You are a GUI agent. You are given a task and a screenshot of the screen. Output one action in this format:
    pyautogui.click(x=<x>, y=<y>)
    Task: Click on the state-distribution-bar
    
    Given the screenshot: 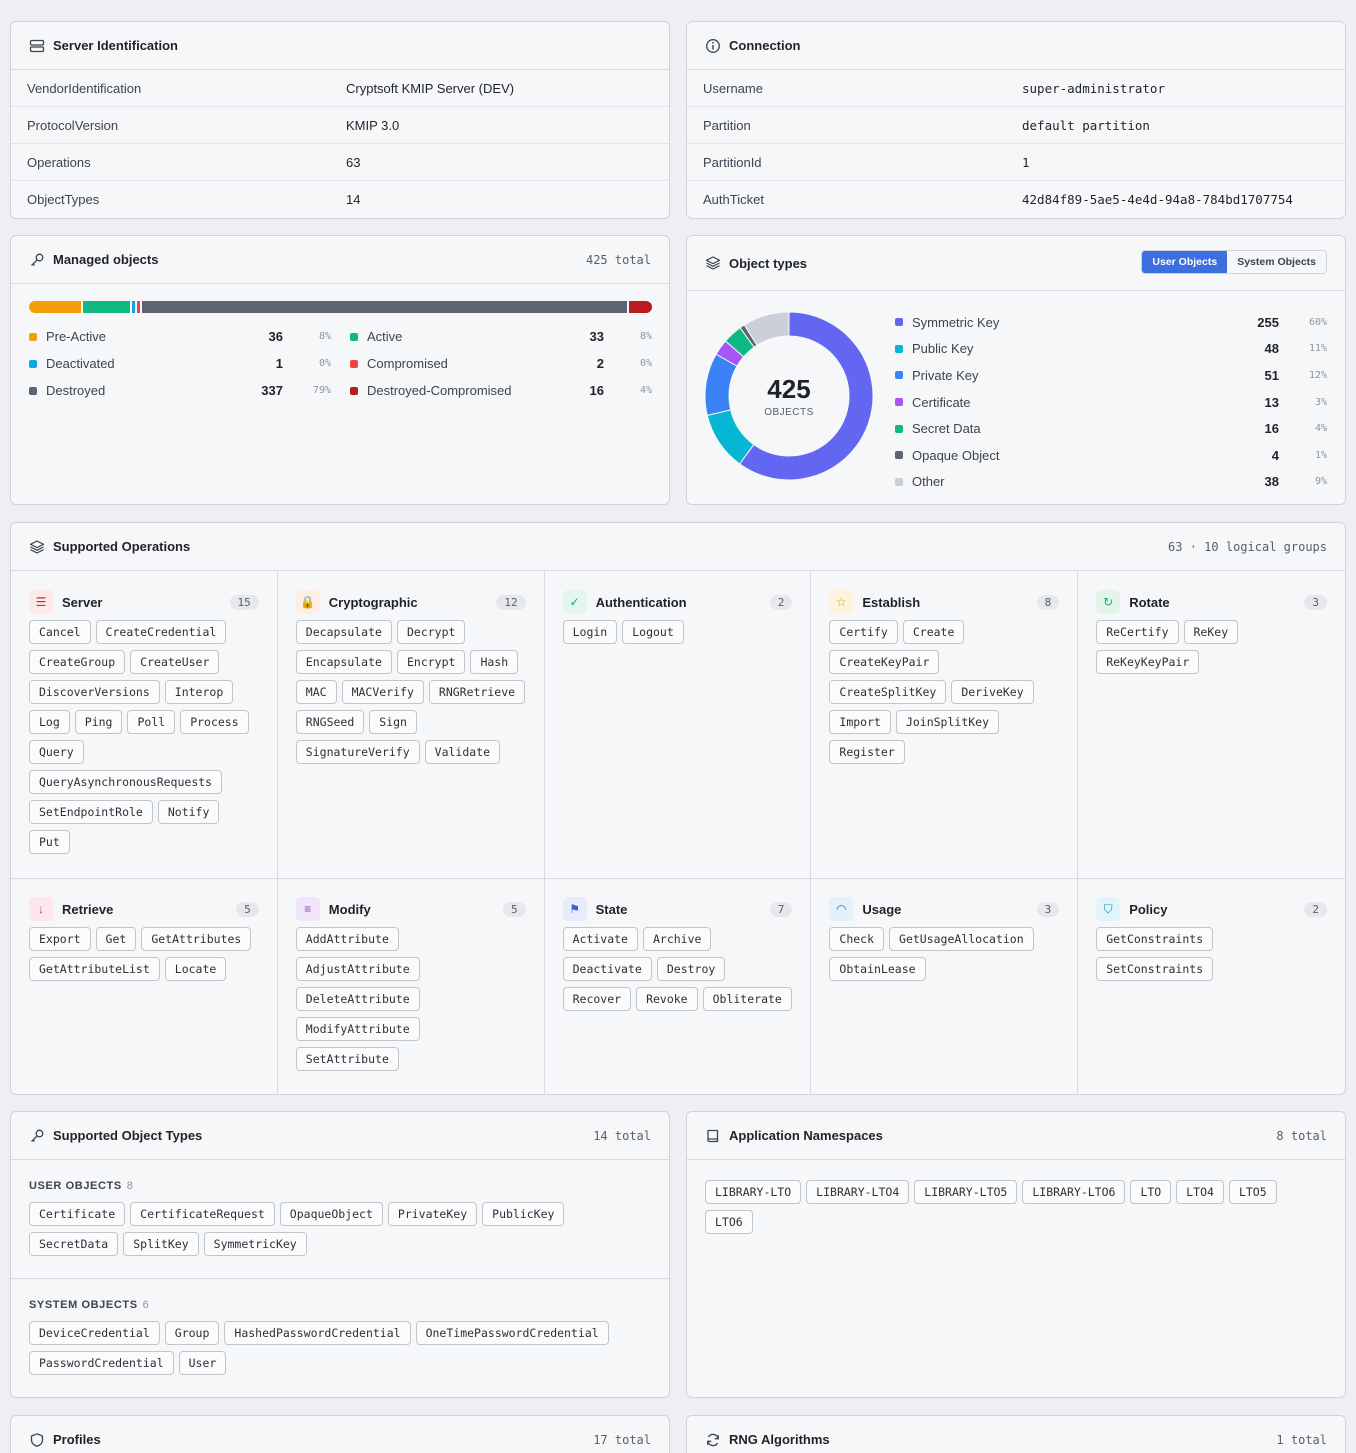 What is the action you would take?
    pyautogui.click(x=340, y=307)
    